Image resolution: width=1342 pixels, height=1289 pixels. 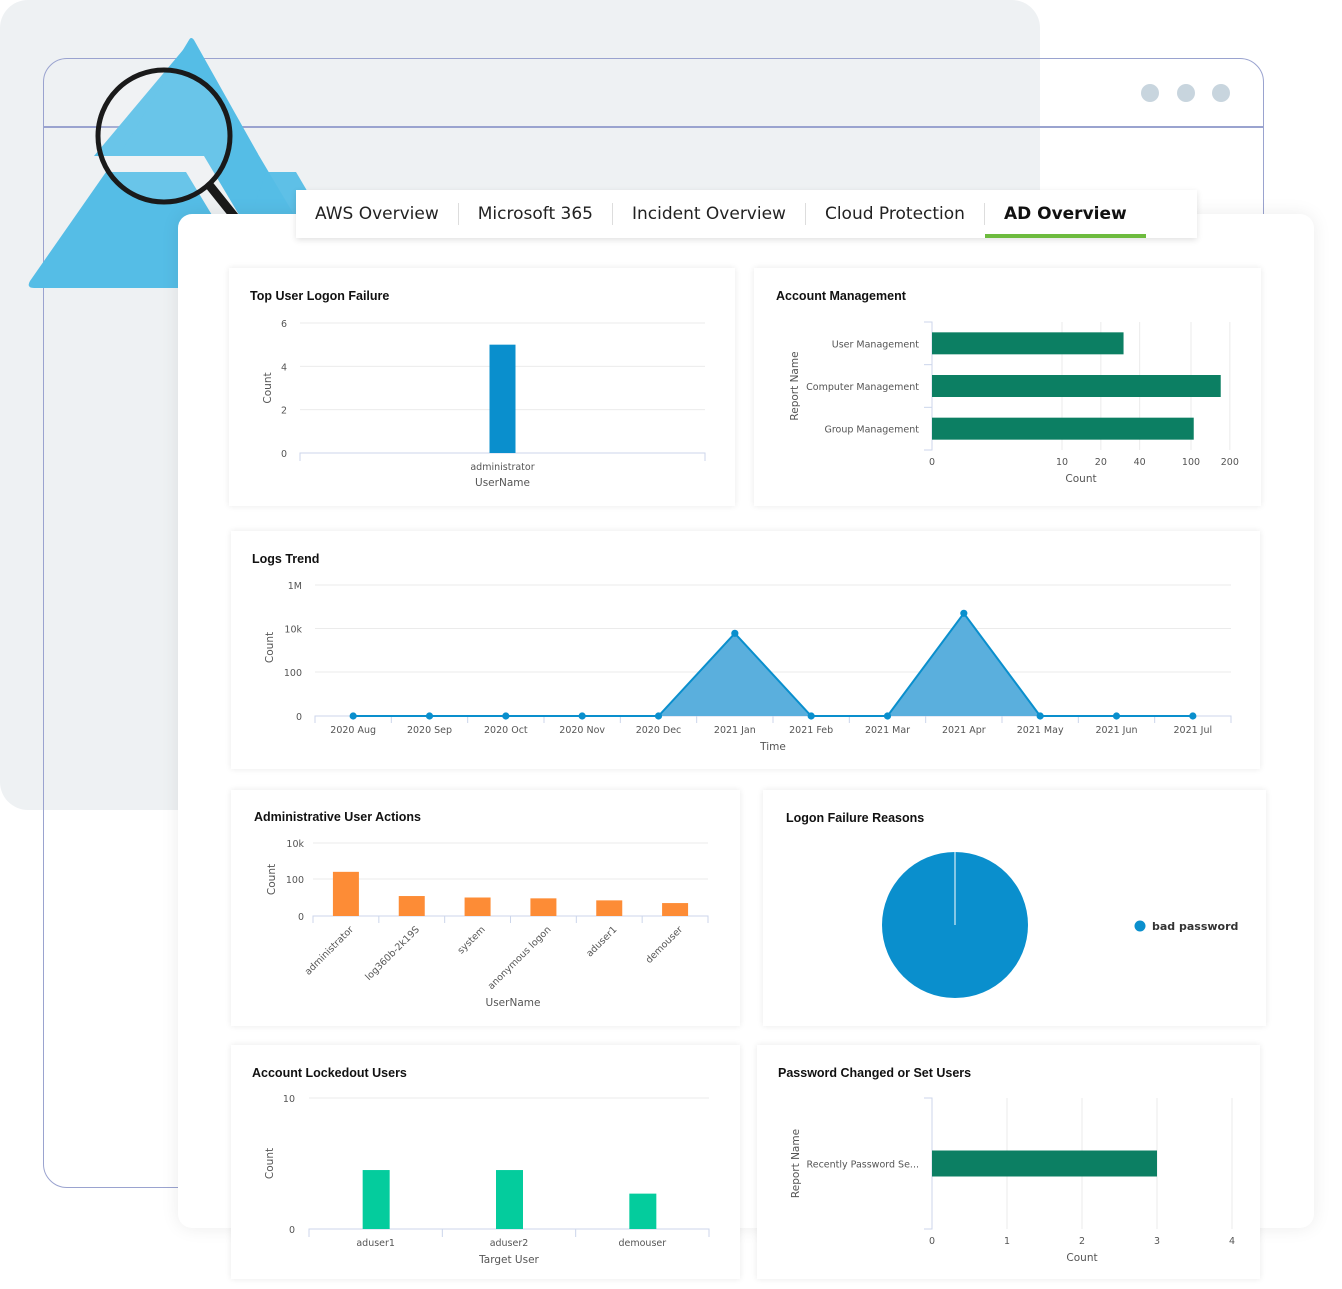 I want to click on x-axis-title: Target User, so click(x=508, y=1260).